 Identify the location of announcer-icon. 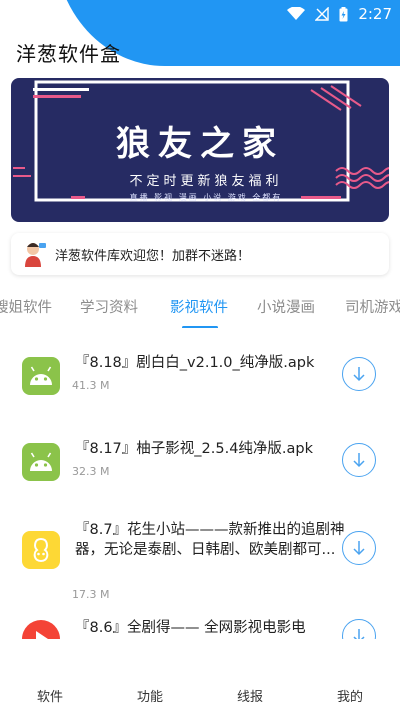
(35, 255).